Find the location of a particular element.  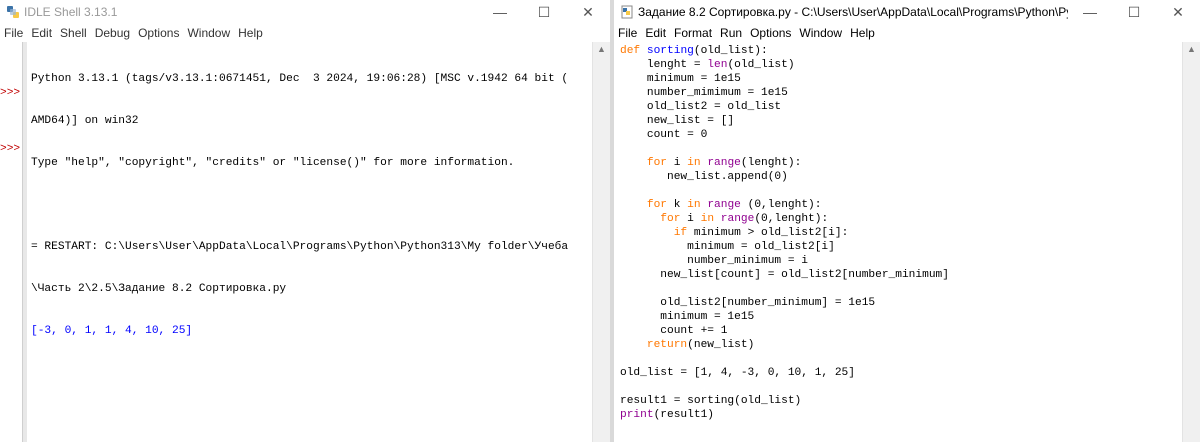

code-line: for i in range(0,lenght): is located at coordinates (744, 219).